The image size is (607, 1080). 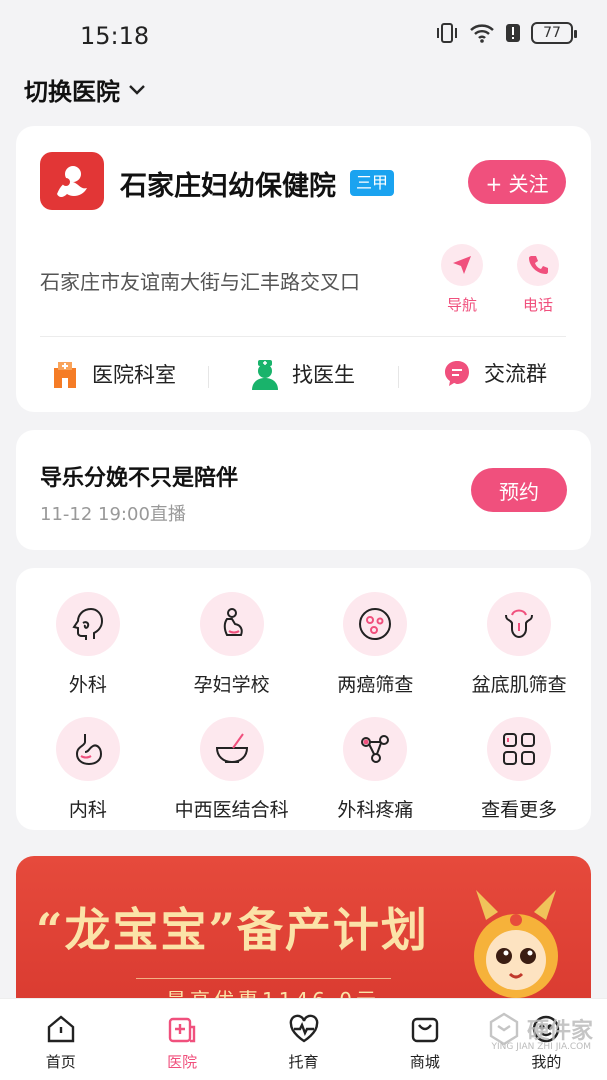 I want to click on tab-label: 托育, so click(x=303, y=1062).